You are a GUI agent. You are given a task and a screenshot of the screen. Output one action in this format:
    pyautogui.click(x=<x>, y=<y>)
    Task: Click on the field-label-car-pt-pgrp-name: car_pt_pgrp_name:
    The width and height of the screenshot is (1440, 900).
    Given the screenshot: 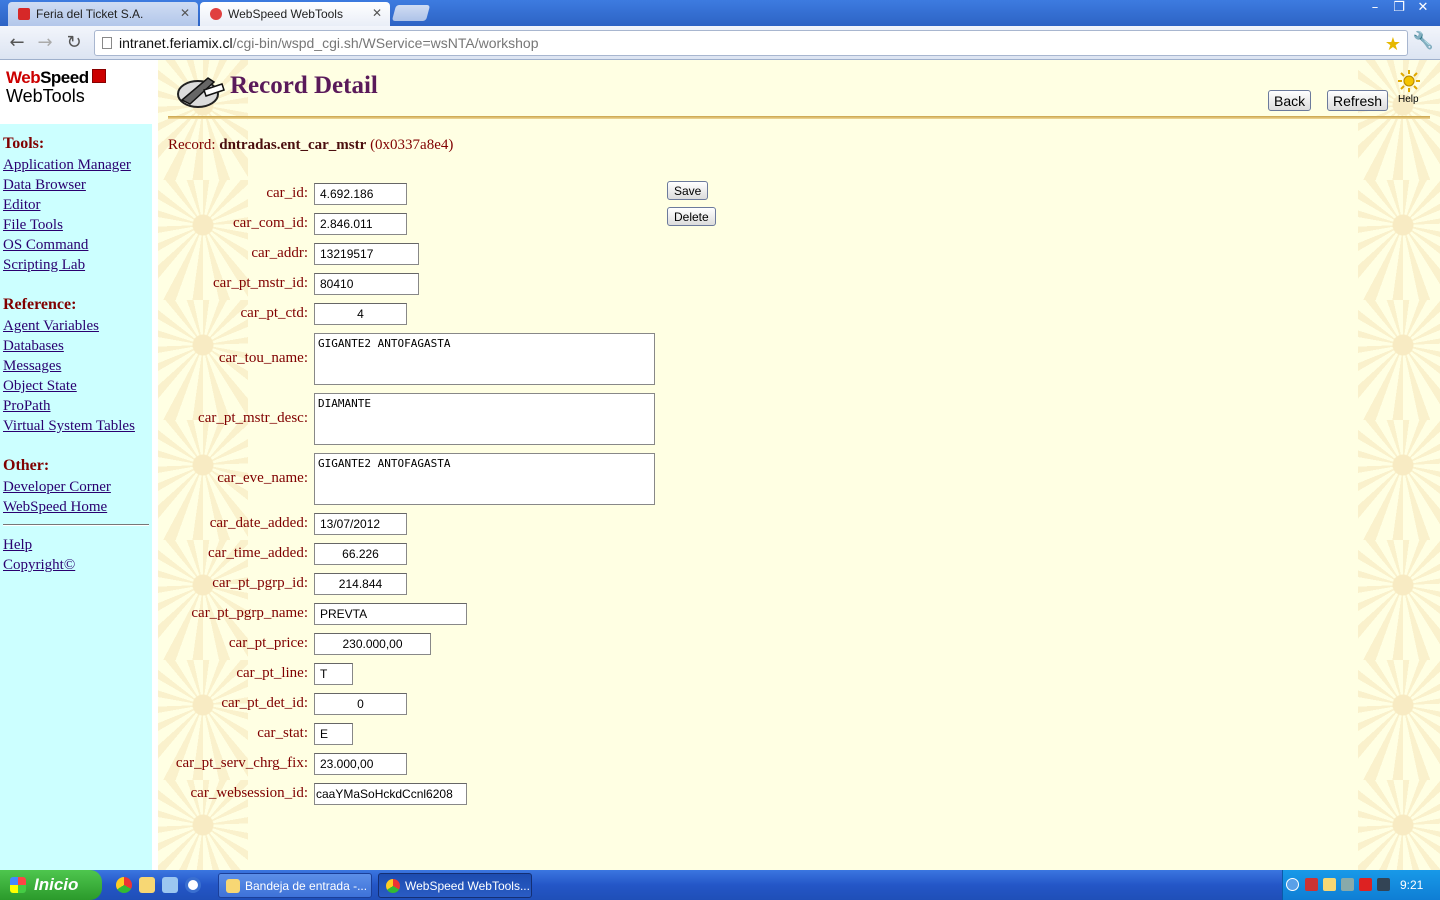 What is the action you would take?
    pyautogui.click(x=249, y=613)
    